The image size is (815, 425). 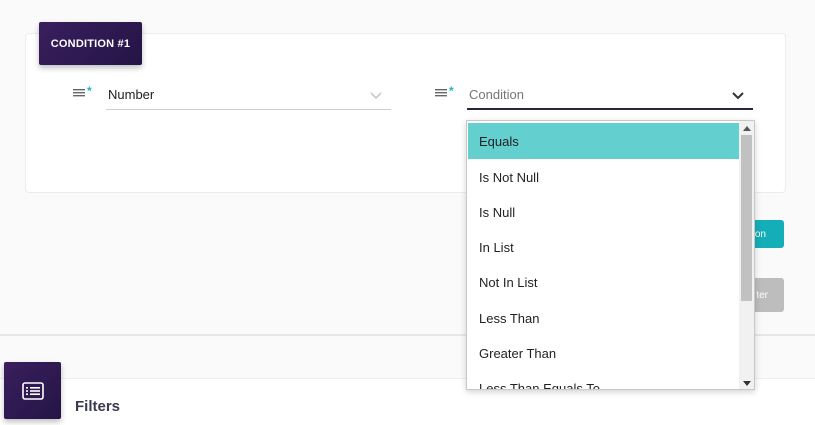 I want to click on condition-select: Condition, so click(x=610, y=95).